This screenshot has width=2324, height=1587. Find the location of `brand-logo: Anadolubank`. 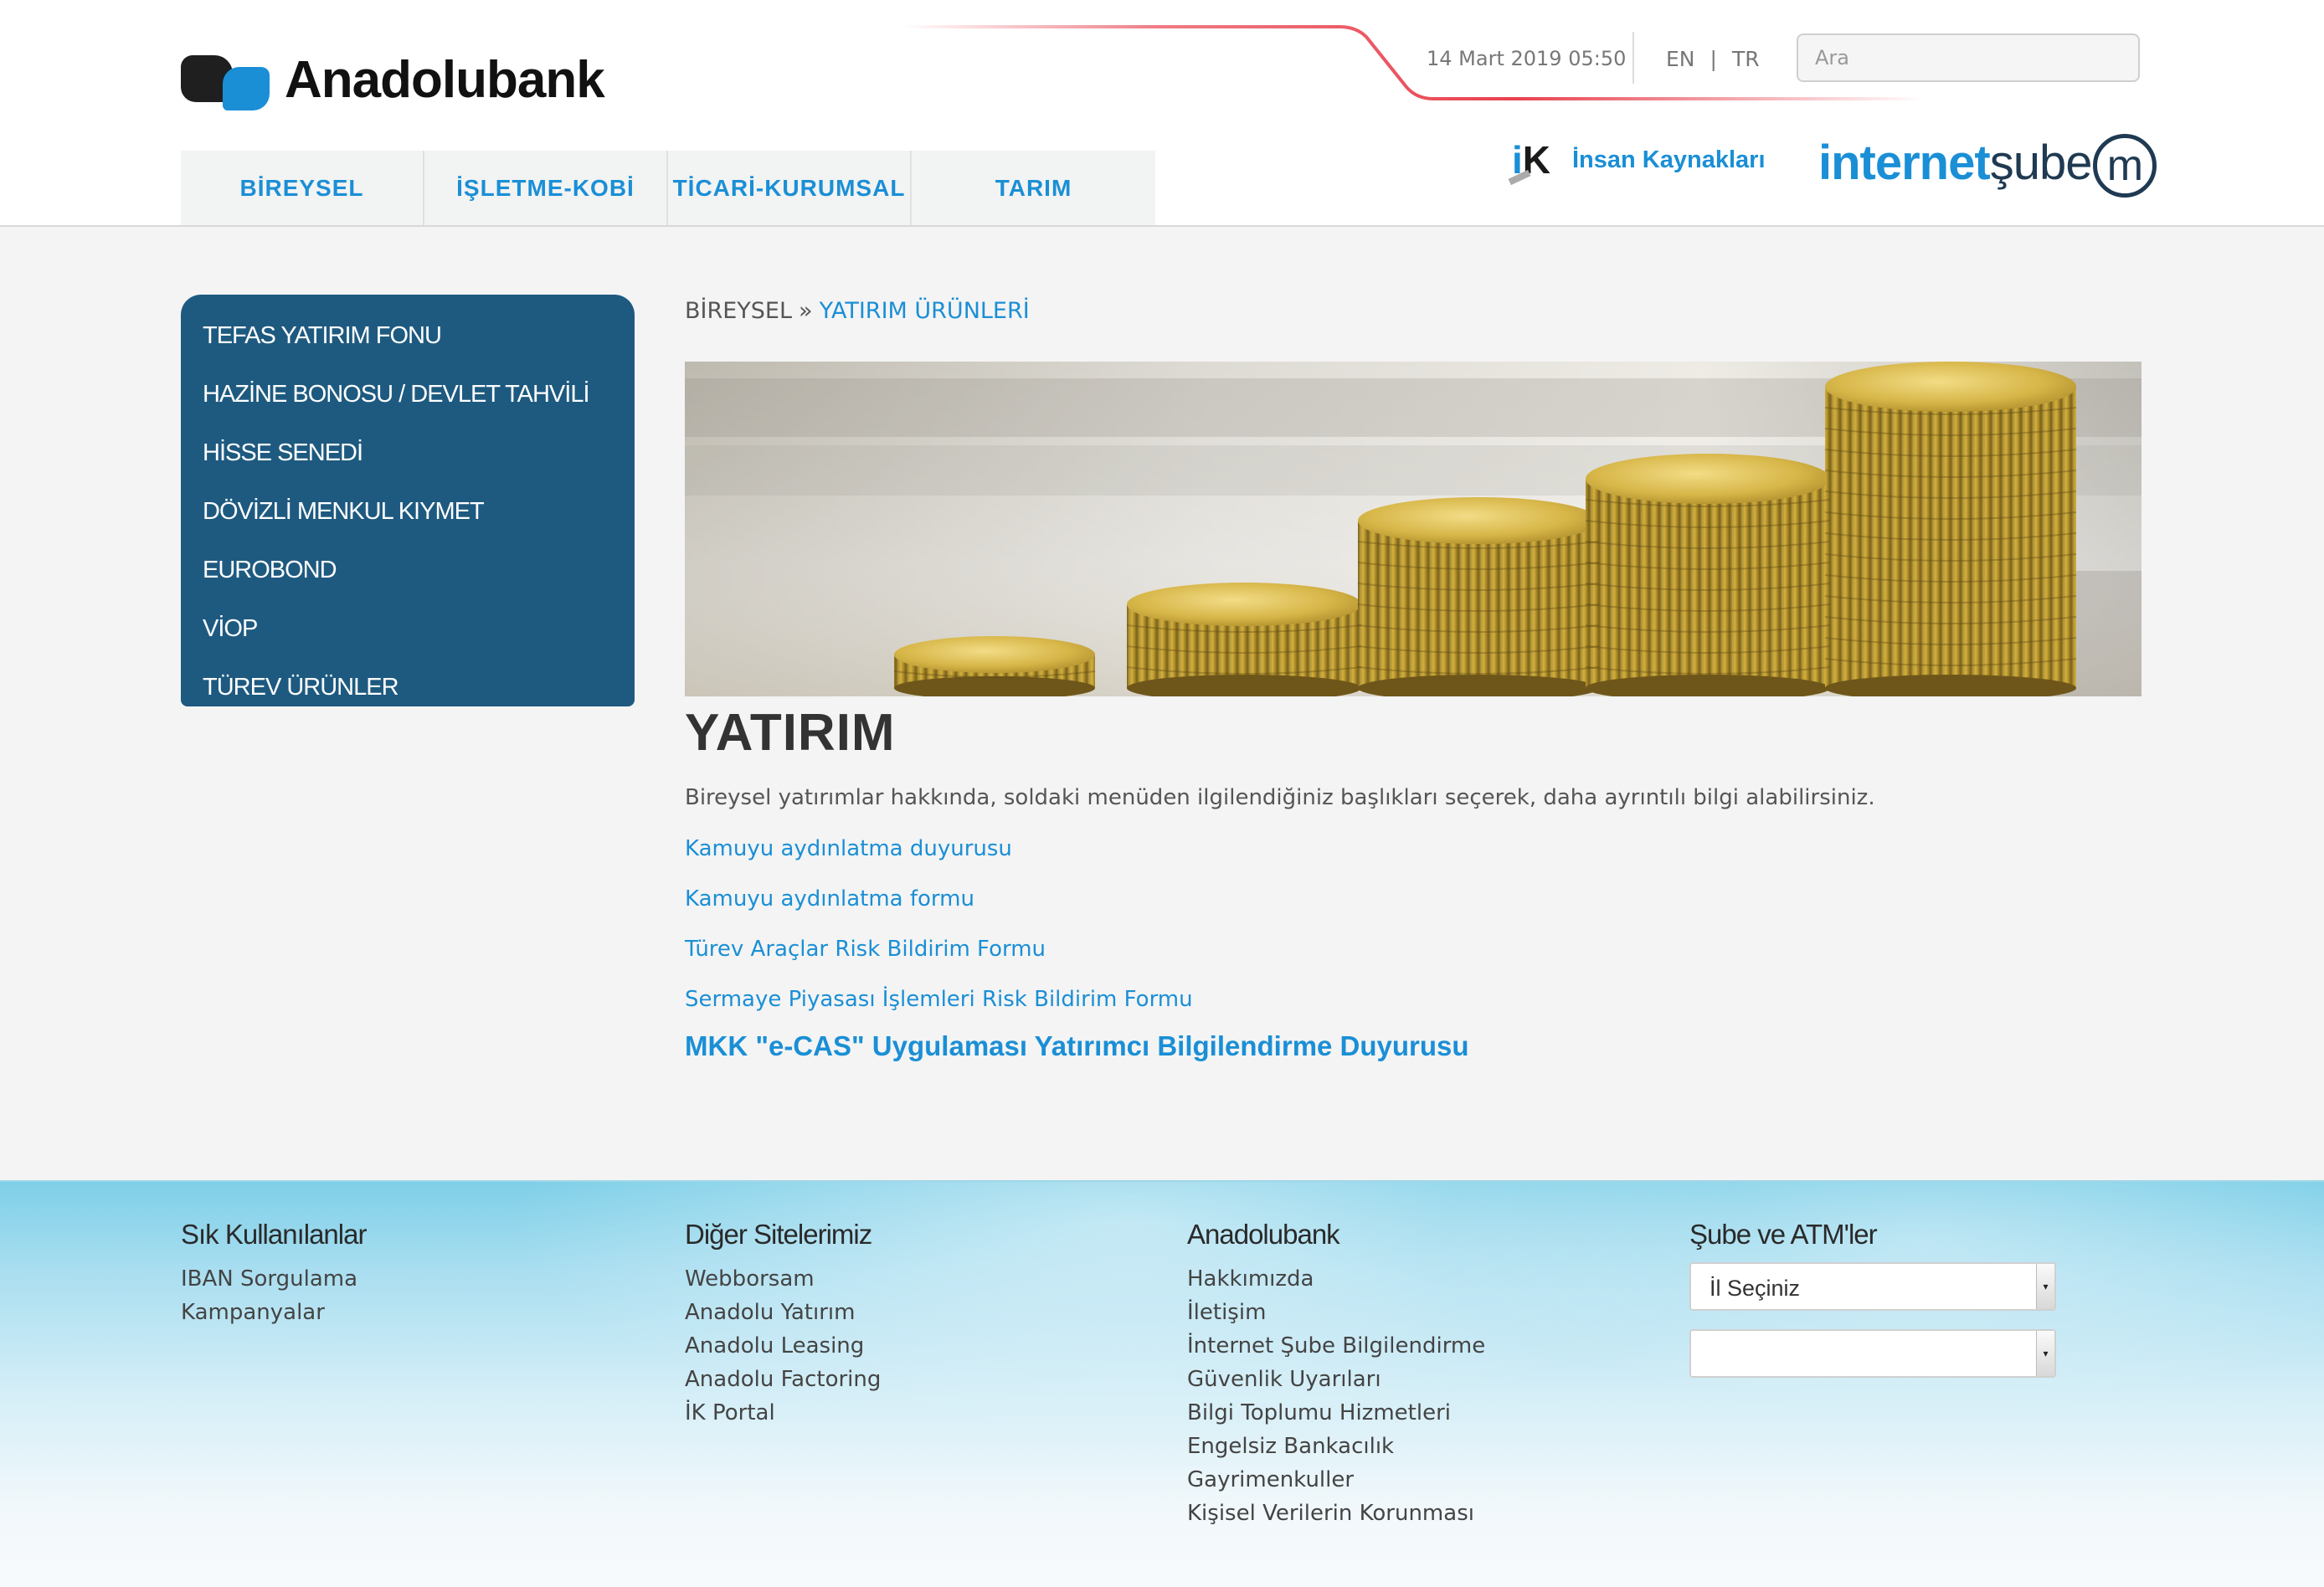

brand-logo: Anadolubank is located at coordinates (393, 79).